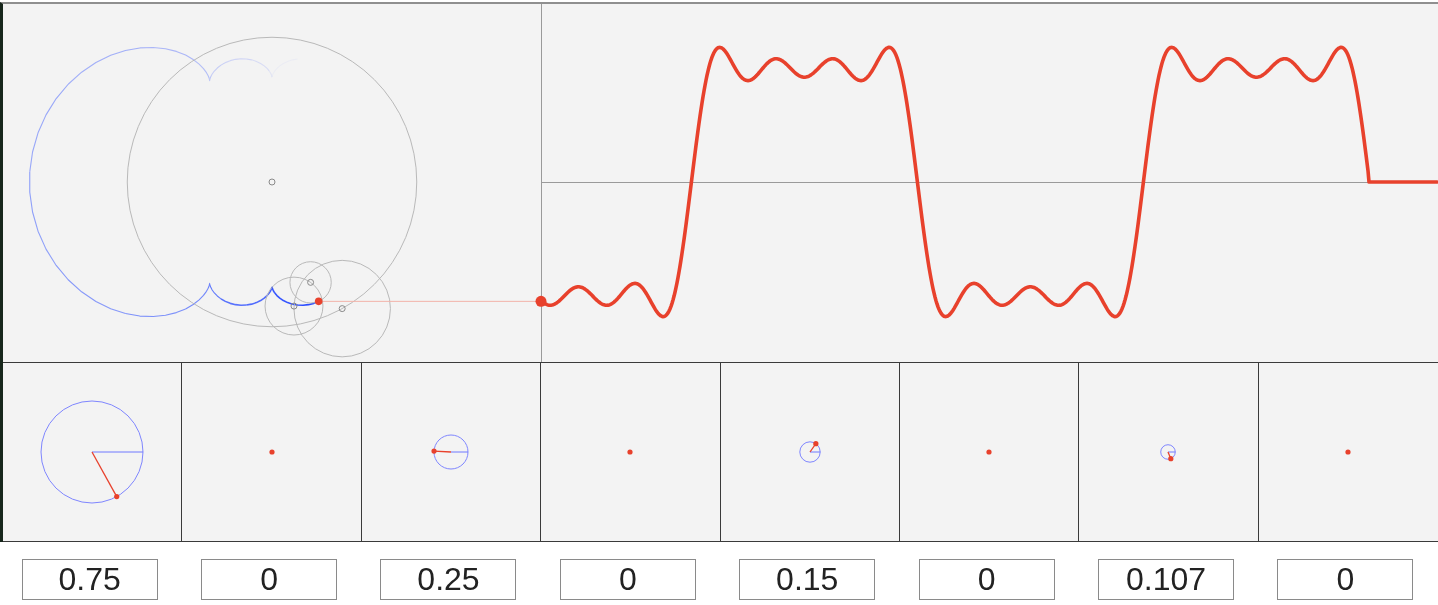 The image size is (1438, 605). I want to click on value-field: 0.107, so click(1166, 579).